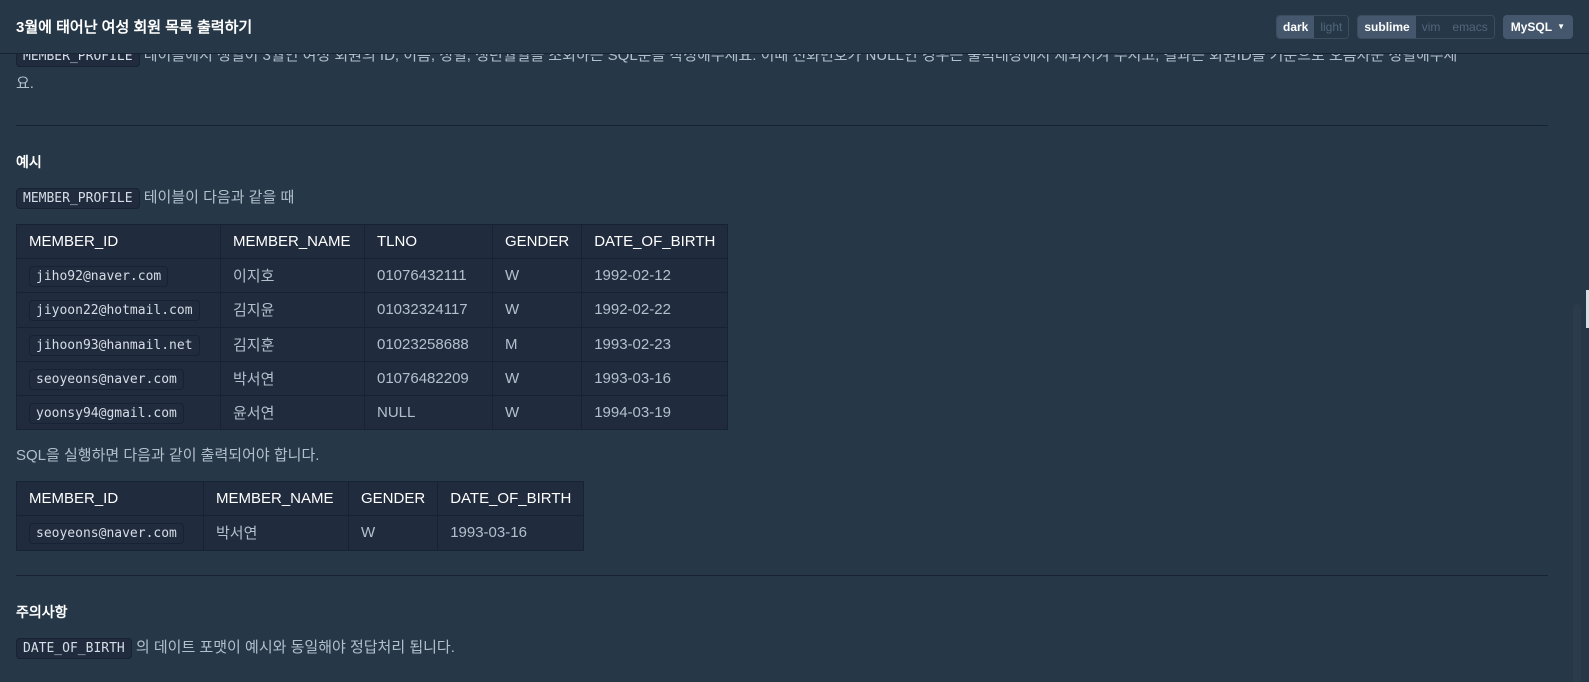  Describe the element at coordinates (655, 310) in the screenshot. I see `table-cell: 1992-02-22` at that location.